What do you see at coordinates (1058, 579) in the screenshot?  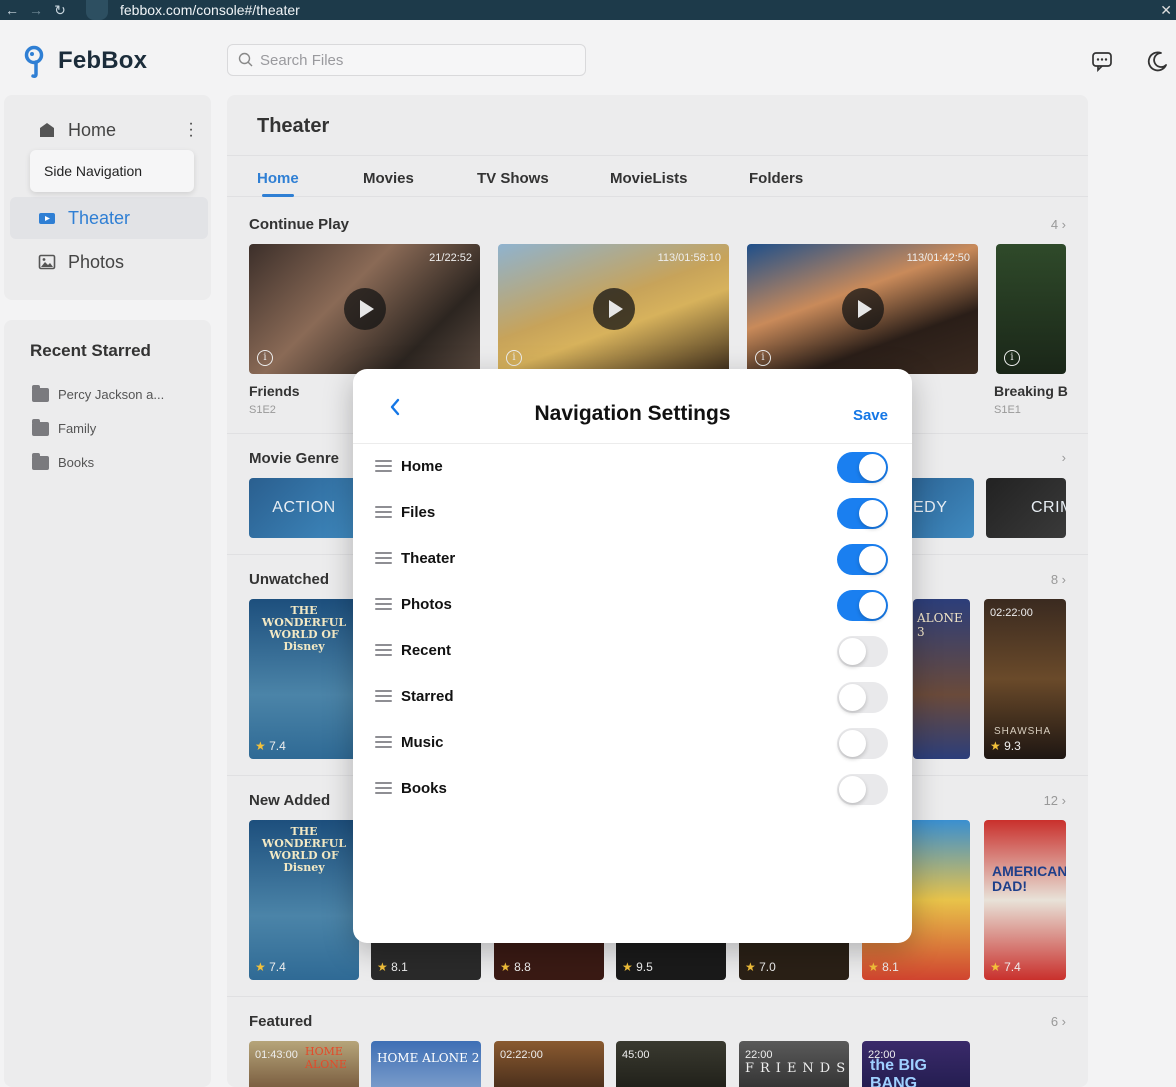 I see `section-count: 8 ›` at bounding box center [1058, 579].